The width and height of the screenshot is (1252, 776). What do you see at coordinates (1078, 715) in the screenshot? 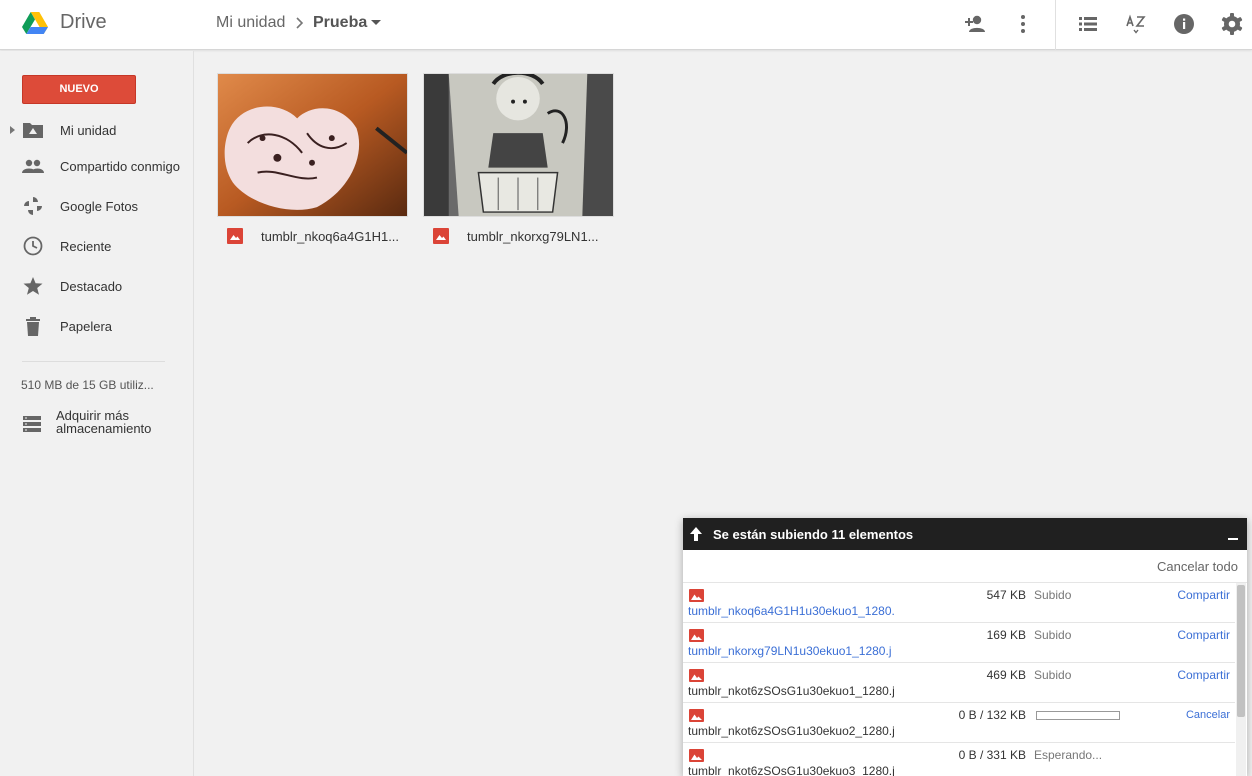
I see `upload-progress-bar` at bounding box center [1078, 715].